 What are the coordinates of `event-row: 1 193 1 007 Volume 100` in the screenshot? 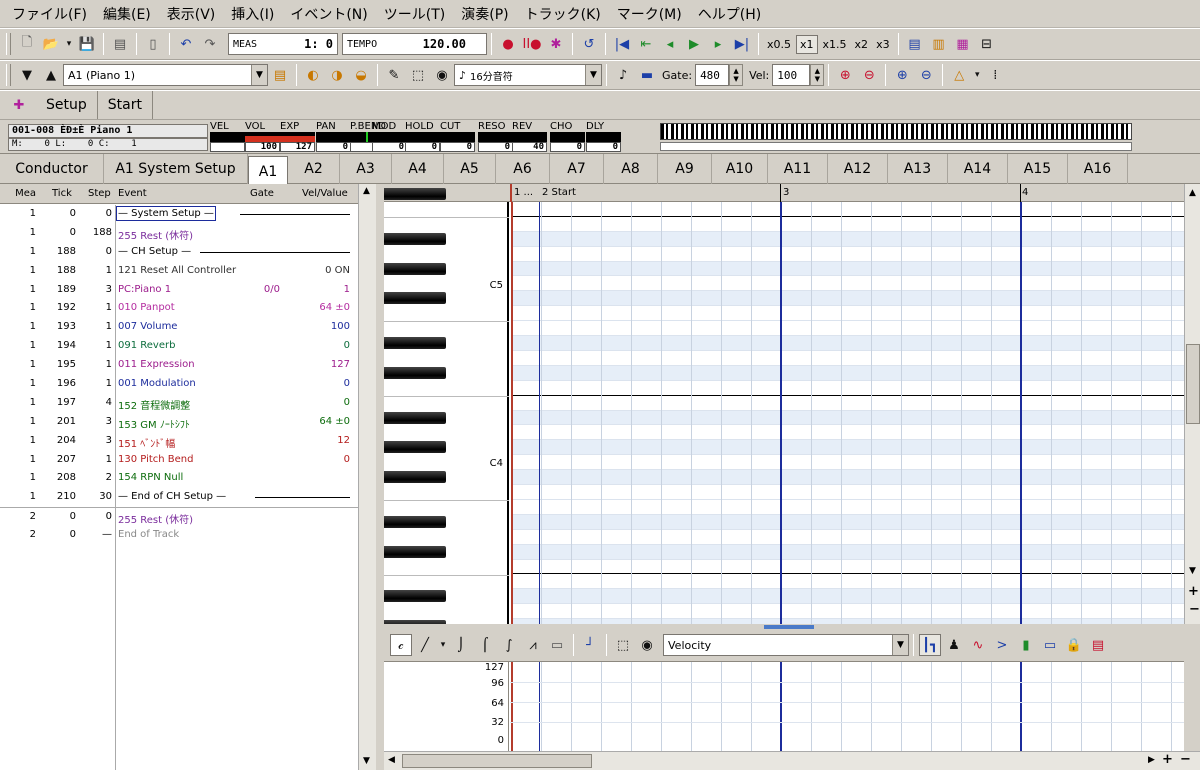 It's located at (179, 327).